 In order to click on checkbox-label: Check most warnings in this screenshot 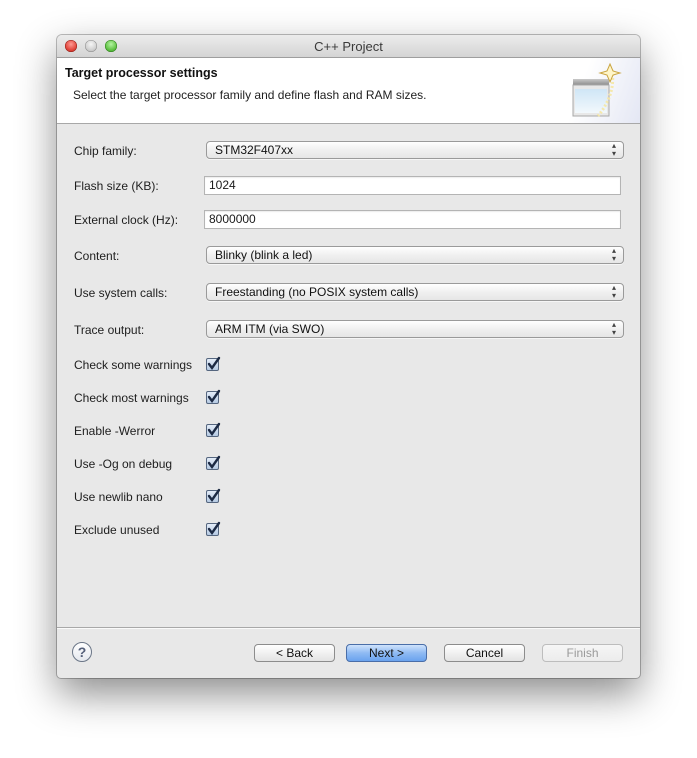, I will do `click(131, 398)`.